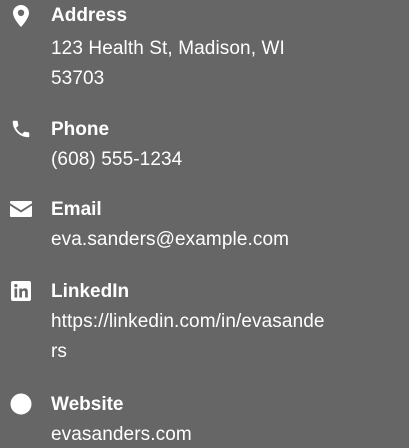  Describe the element at coordinates (230, 322) in the screenshot. I see `linkedin-line-1: https://linkedin.com/in/evasande` at that location.